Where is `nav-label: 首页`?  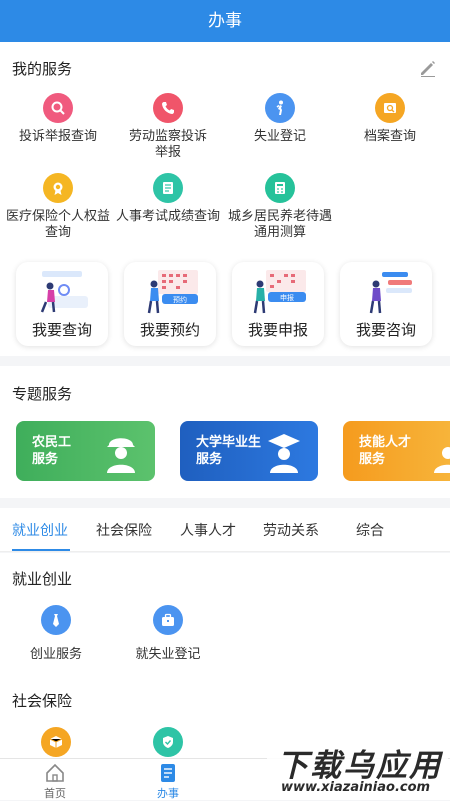
nav-label: 首页 is located at coordinates (55, 793).